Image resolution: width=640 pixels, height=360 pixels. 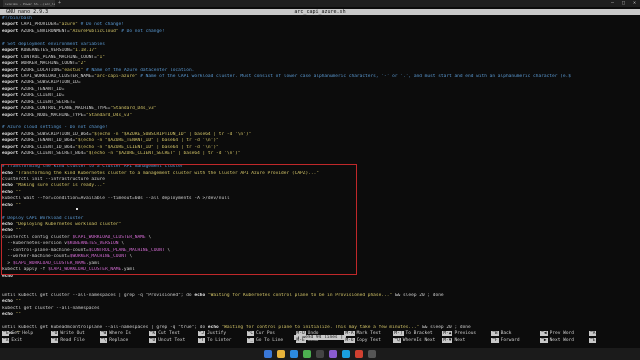 I want to click on shortcut-item: ^◀ Prev Word, so click(x=564, y=333).